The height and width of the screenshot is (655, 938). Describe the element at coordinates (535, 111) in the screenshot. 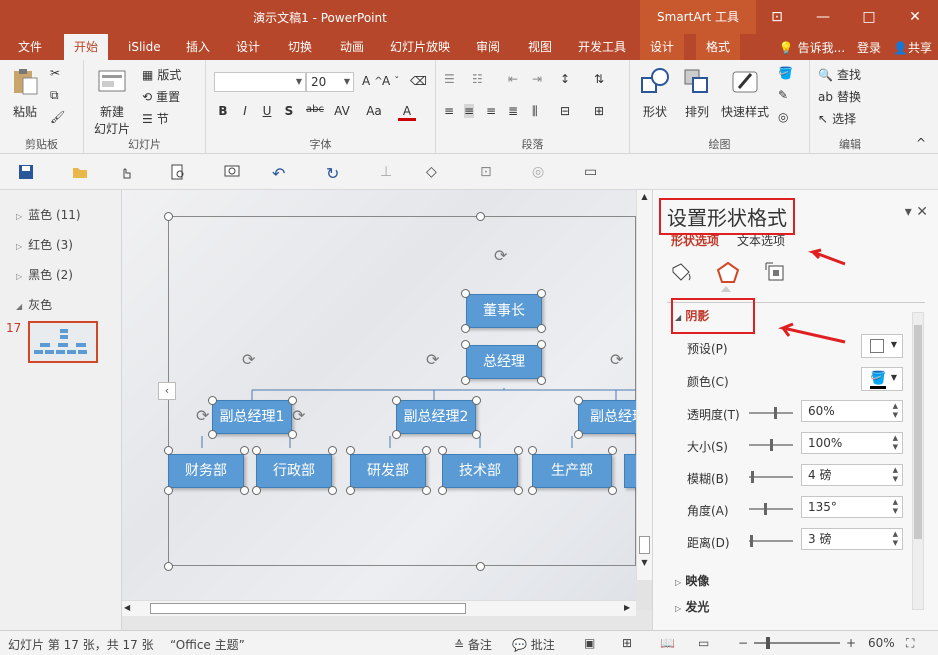

I see `columns-button: ⫼` at that location.